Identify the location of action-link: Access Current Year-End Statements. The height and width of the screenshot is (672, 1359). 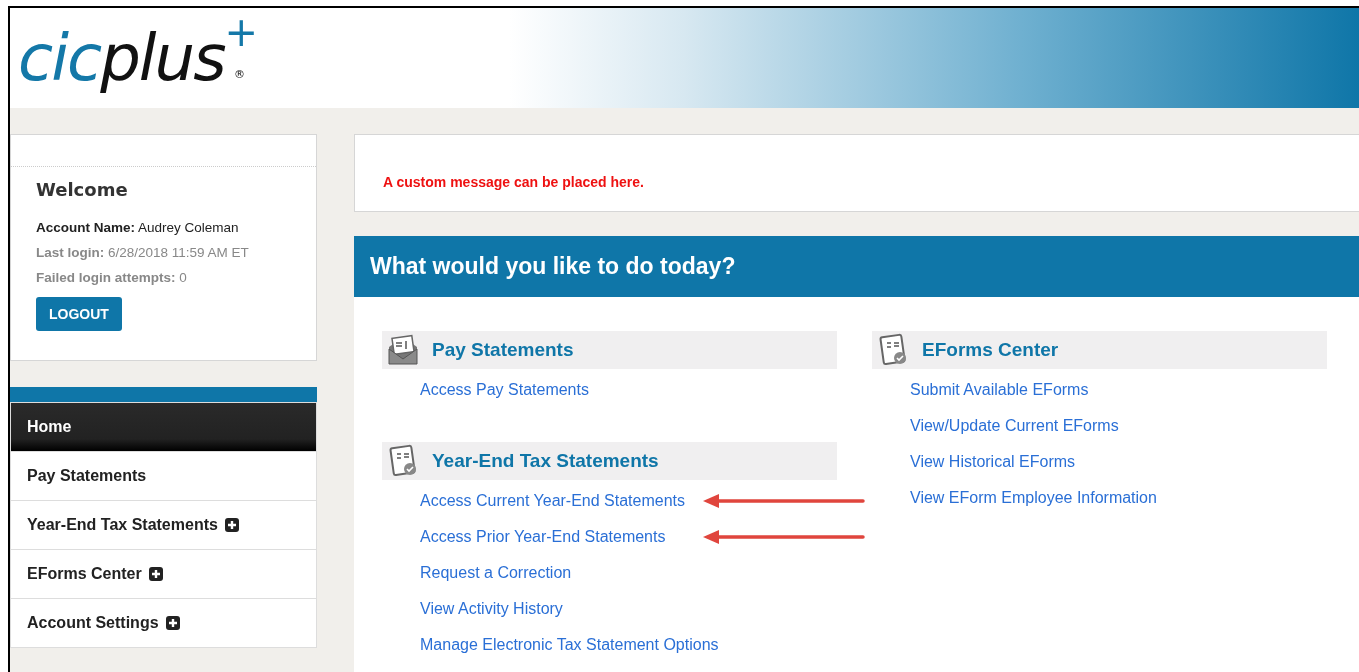
(553, 501).